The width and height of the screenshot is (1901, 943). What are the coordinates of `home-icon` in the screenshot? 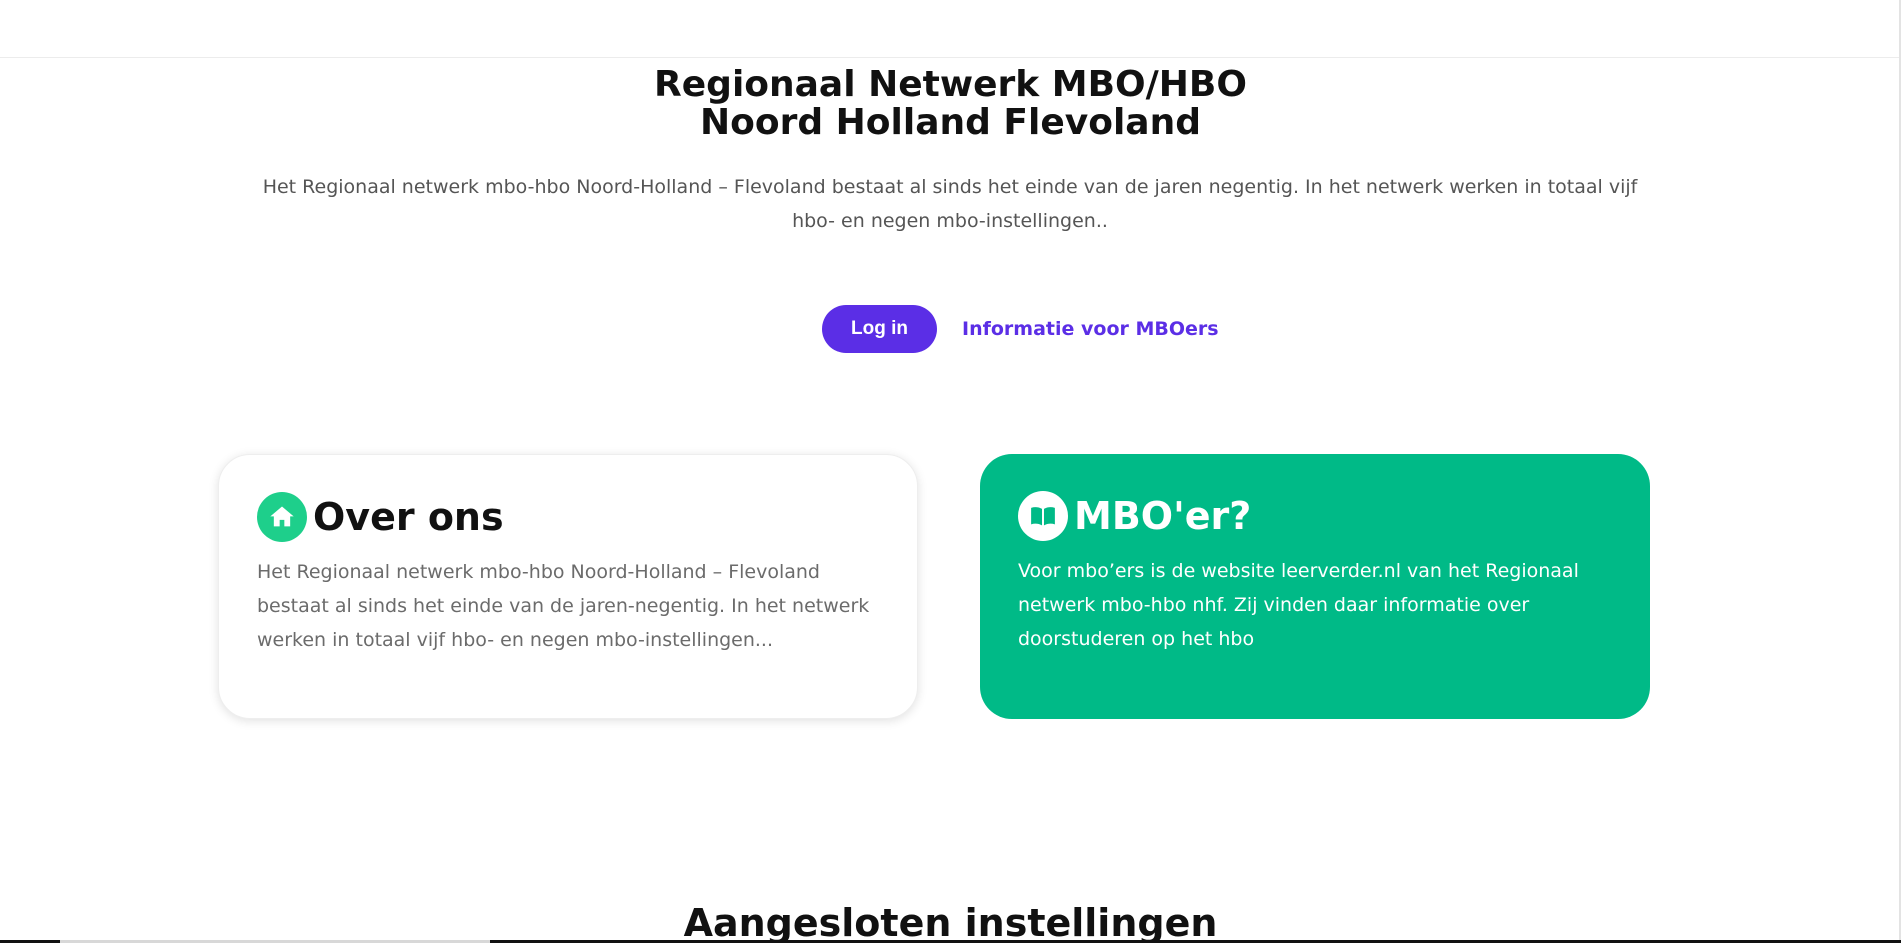 It's located at (282, 517).